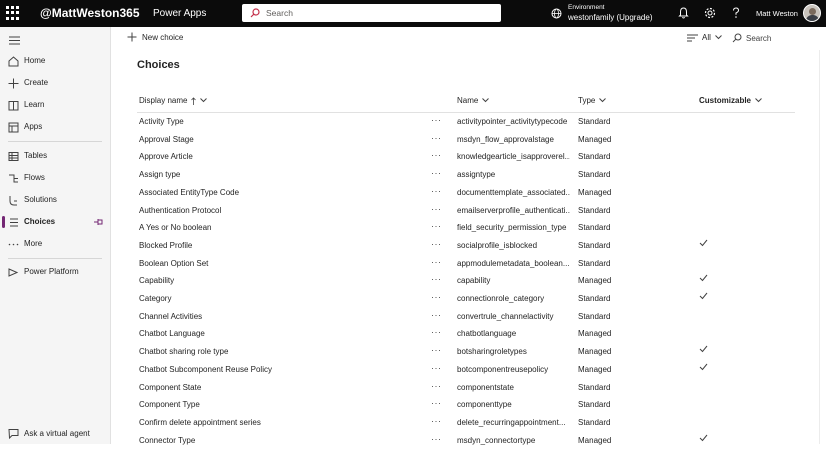 The width and height of the screenshot is (826, 449). I want to click on table-row: Component Type ··· componenttype Standard, so click(467, 405).